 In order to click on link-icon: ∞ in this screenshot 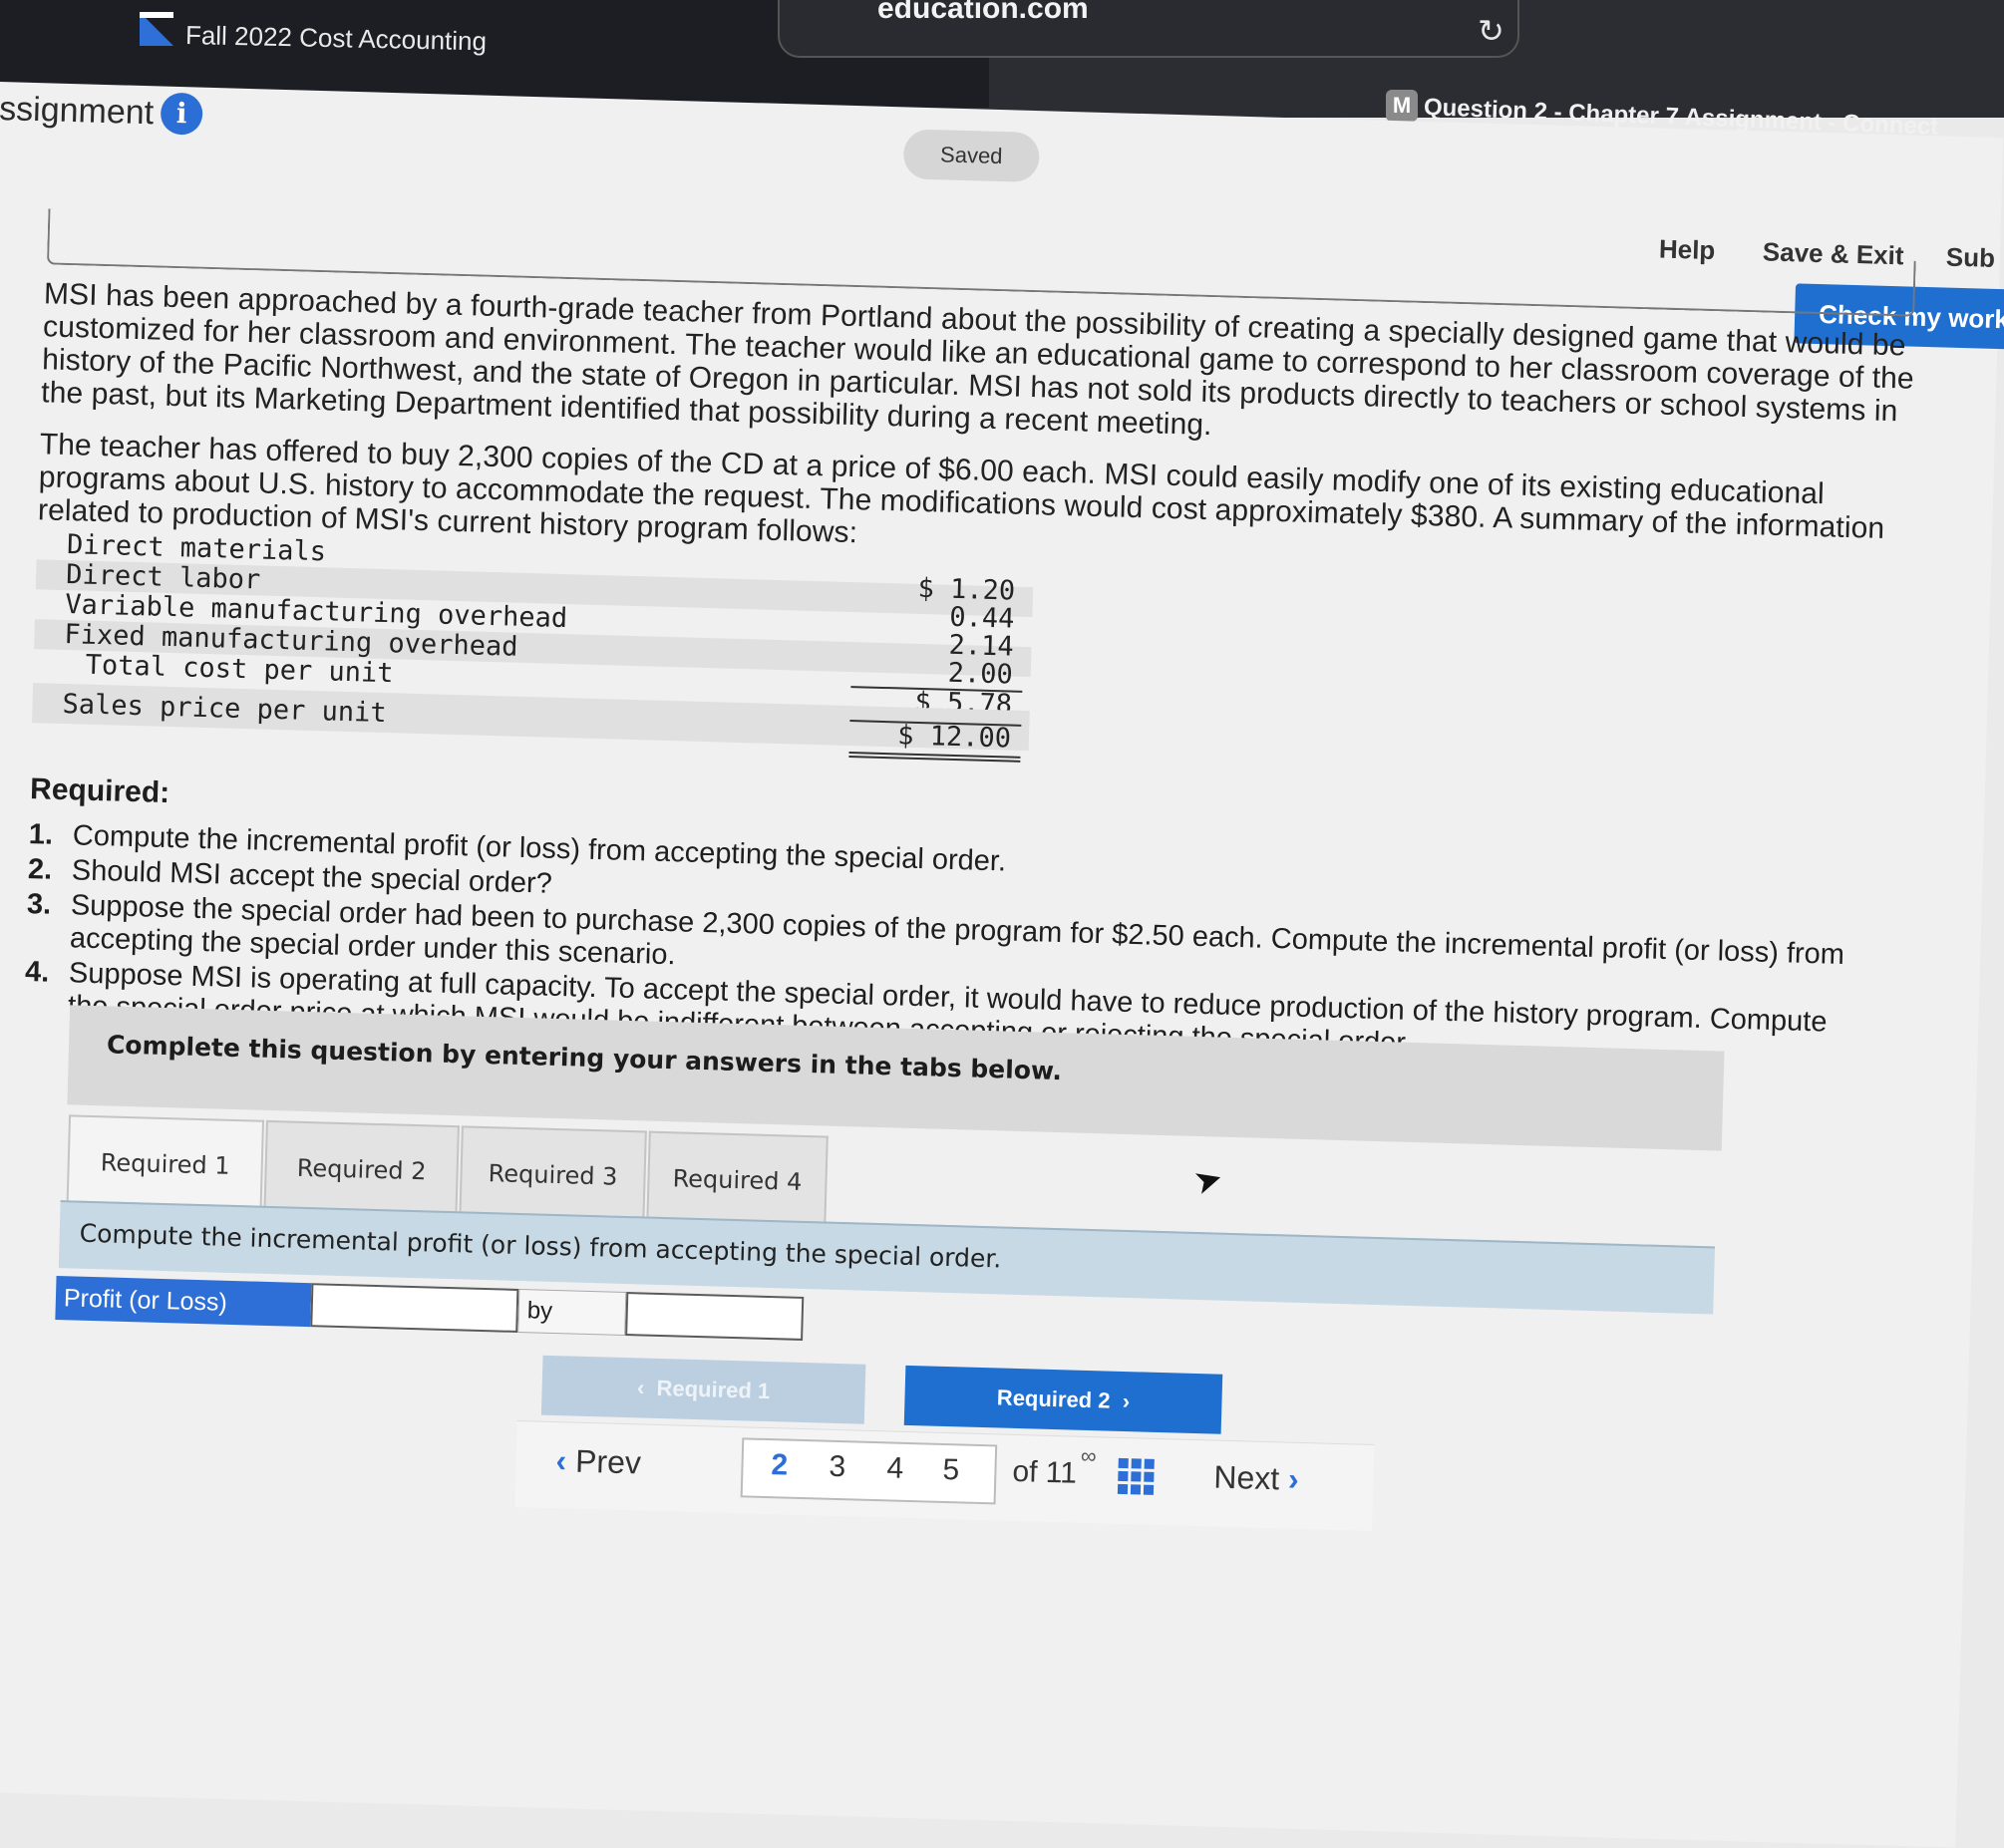, I will do `click(1088, 1455)`.